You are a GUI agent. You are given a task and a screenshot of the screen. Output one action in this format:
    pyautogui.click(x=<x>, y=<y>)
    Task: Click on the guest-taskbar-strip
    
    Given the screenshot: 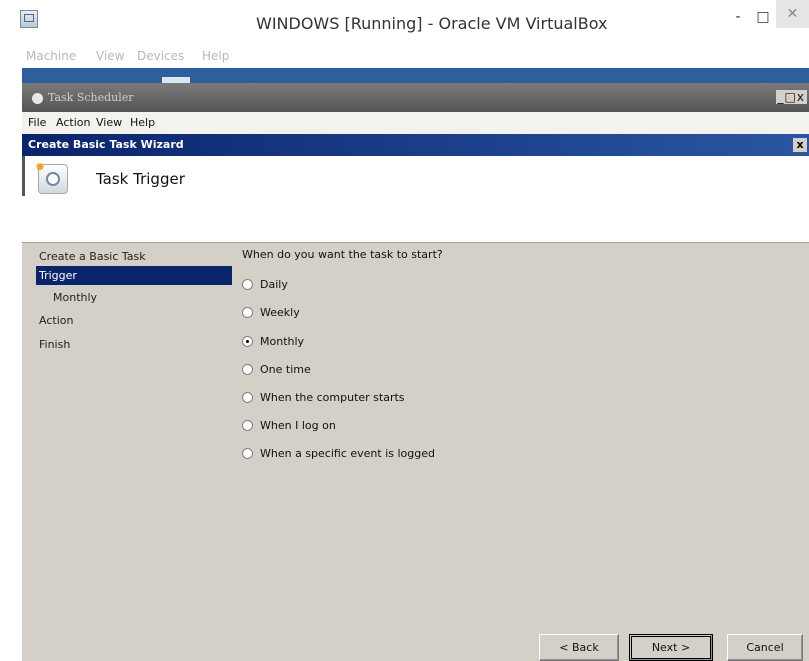 What is the action you would take?
    pyautogui.click(x=415, y=75)
    